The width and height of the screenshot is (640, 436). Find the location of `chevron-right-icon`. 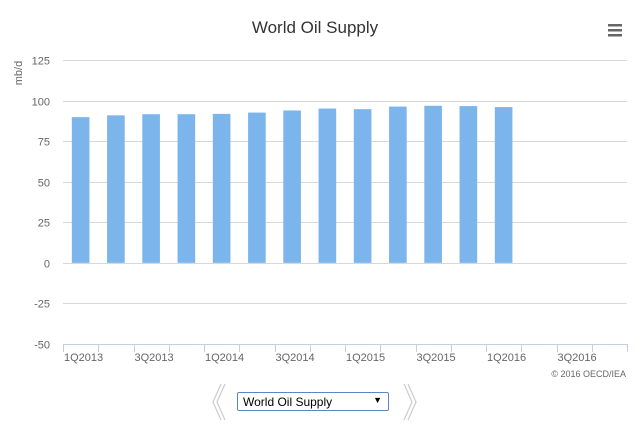

chevron-right-icon is located at coordinates (412, 402).